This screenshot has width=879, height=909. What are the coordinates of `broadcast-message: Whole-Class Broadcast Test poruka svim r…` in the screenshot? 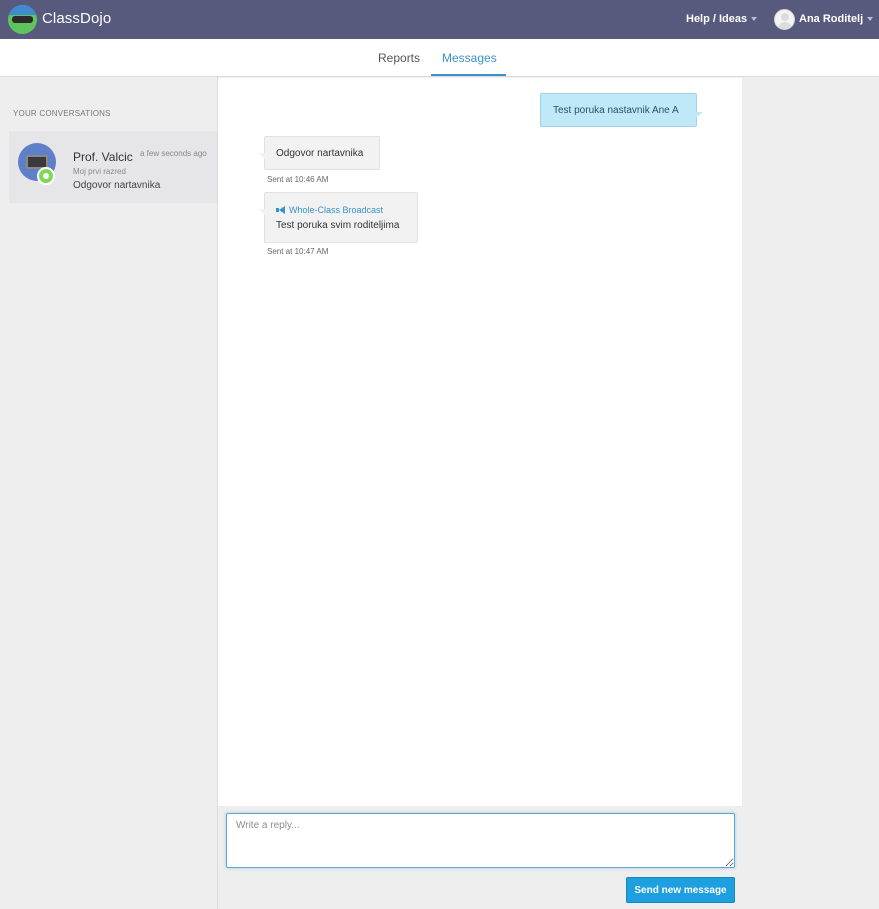 It's located at (338, 217).